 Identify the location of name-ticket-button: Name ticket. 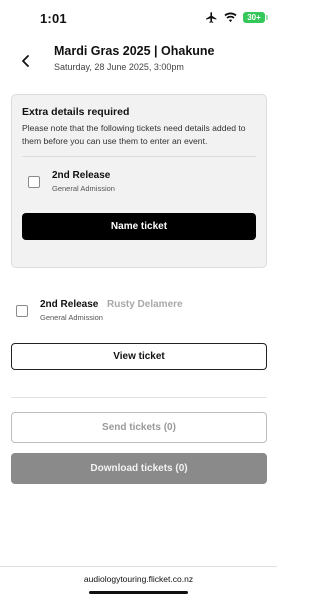
(139, 226).